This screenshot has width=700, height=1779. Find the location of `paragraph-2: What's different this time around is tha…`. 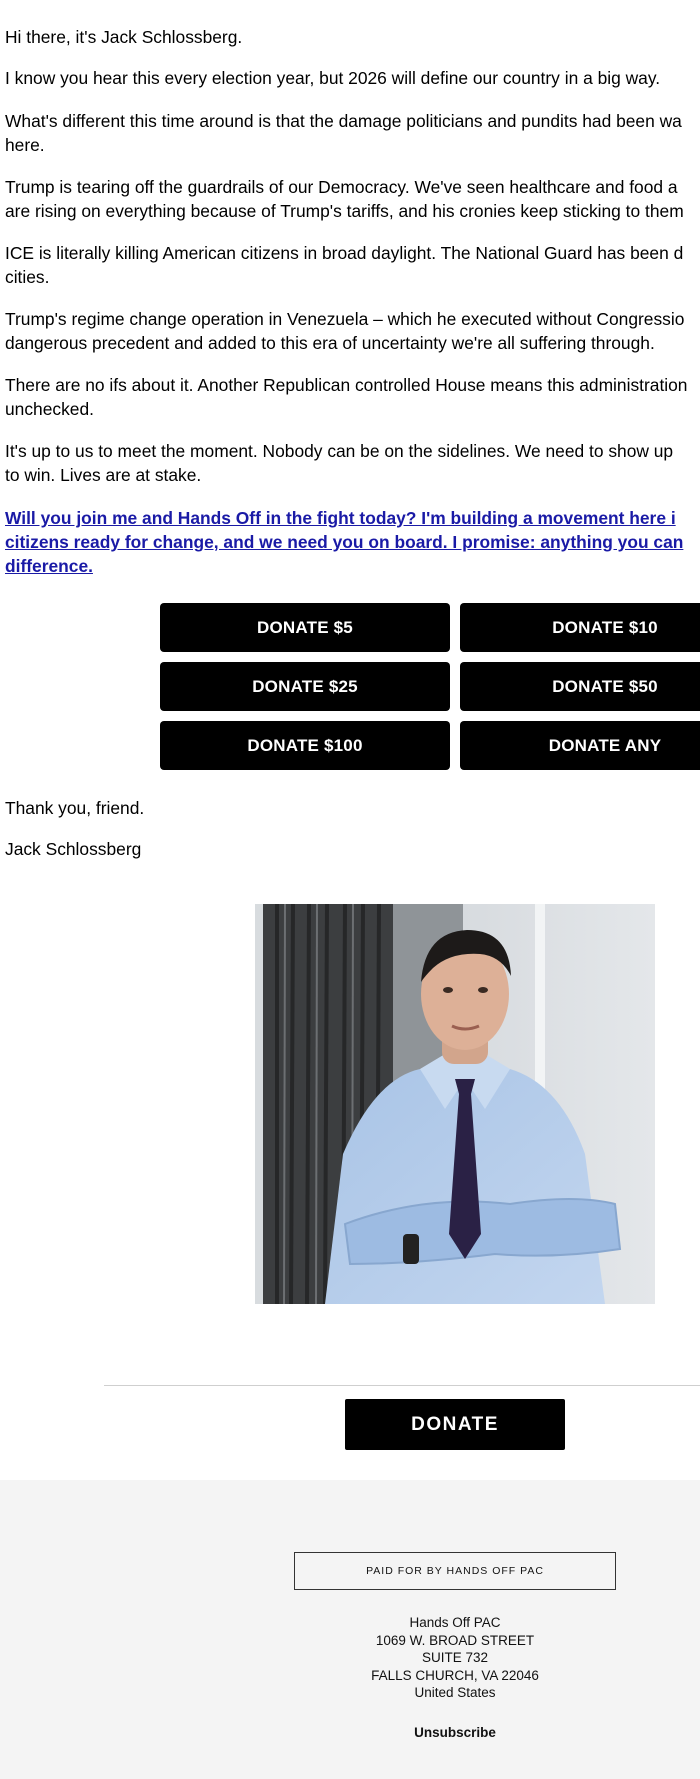

paragraph-2: What's different this time around is tha… is located at coordinates (343, 133).